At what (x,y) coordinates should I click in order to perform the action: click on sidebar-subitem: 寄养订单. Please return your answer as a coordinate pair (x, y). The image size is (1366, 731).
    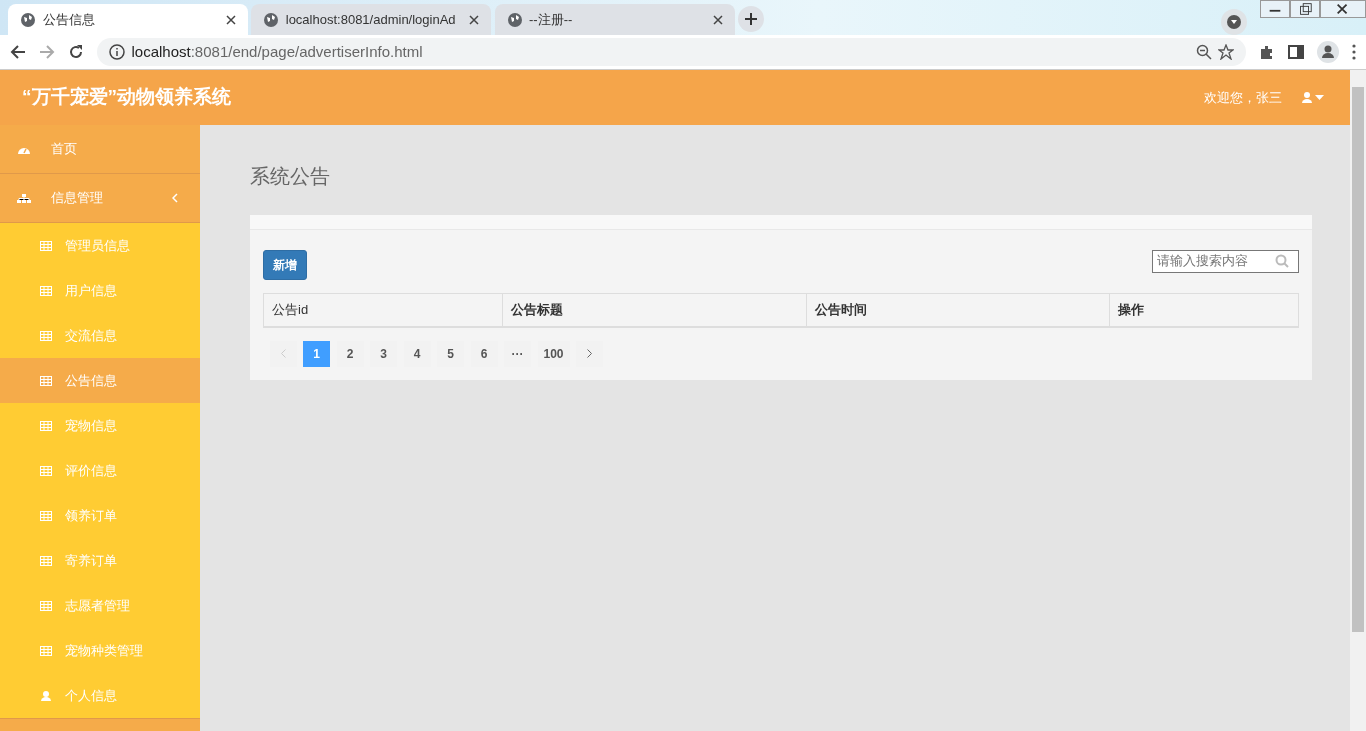
    Looking at the image, I should click on (100, 560).